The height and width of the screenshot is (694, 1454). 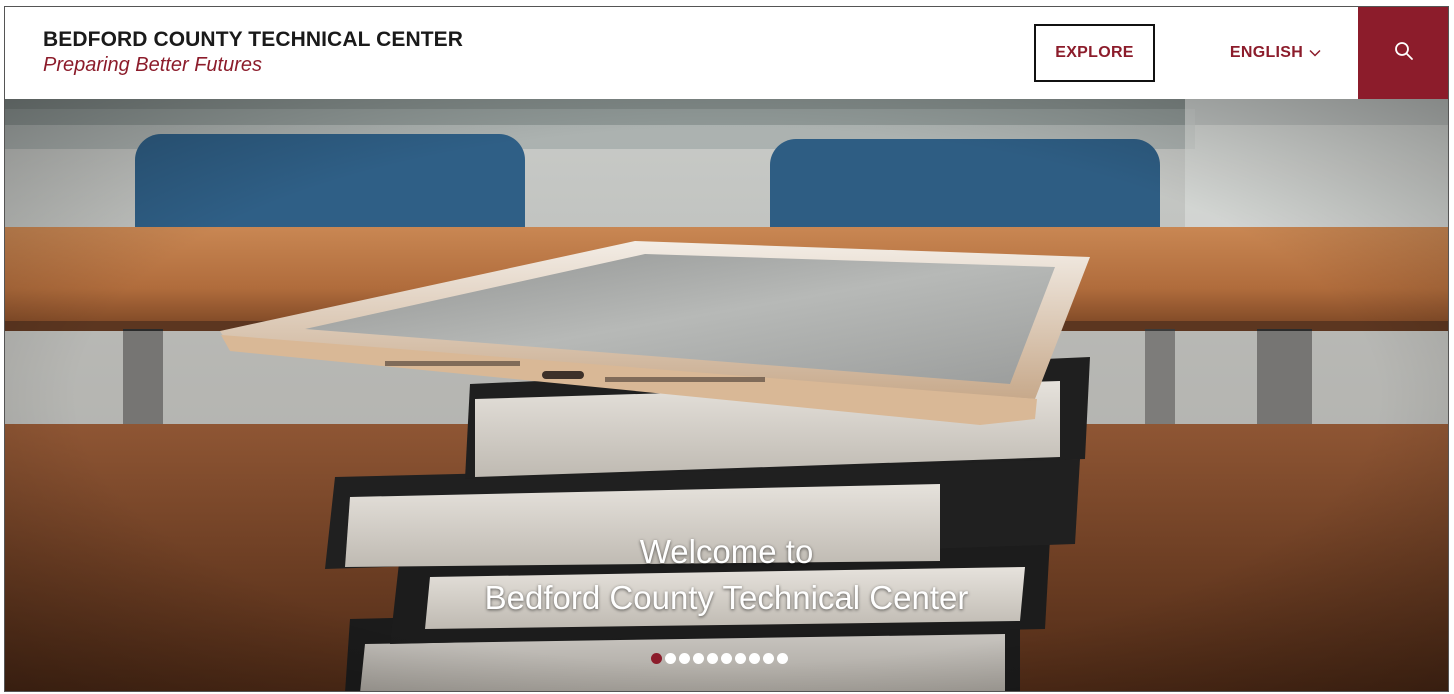 I want to click on hero-headline-line2: Bedford County Technical Center, so click(x=726, y=597).